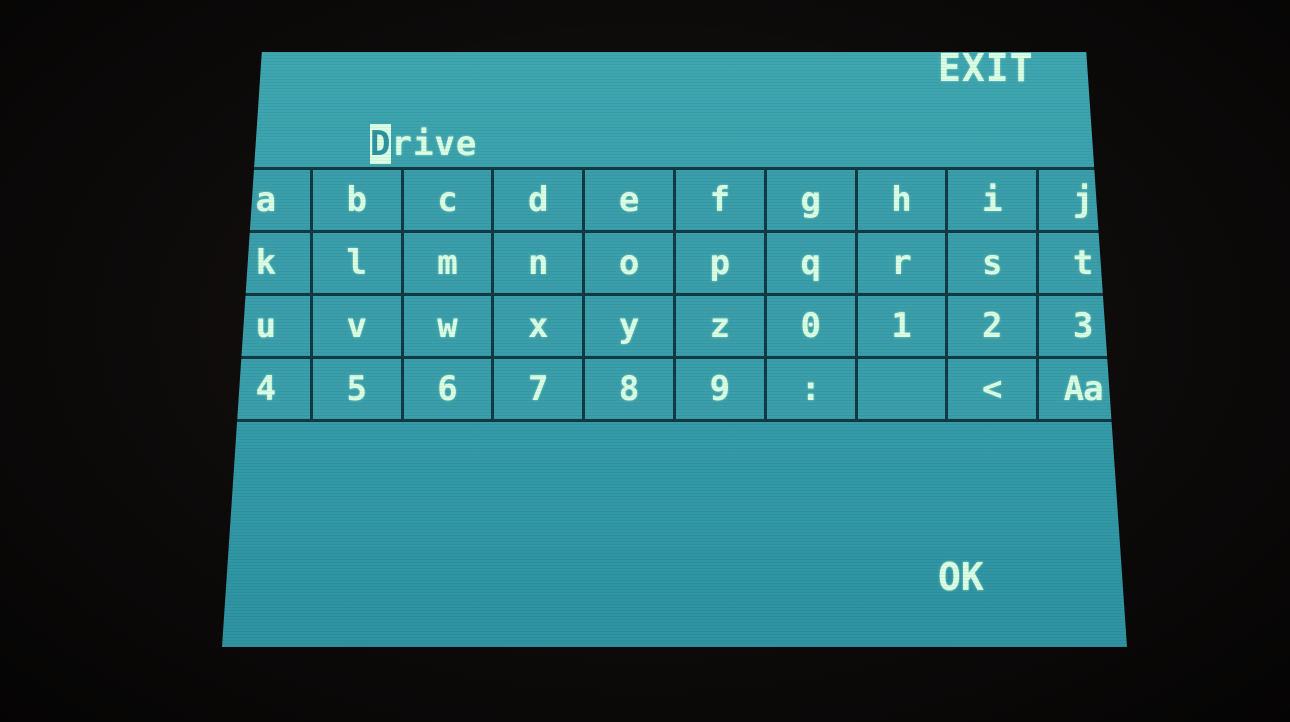 The image size is (1290, 722). I want to click on name-input-text: rive, so click(434, 144).